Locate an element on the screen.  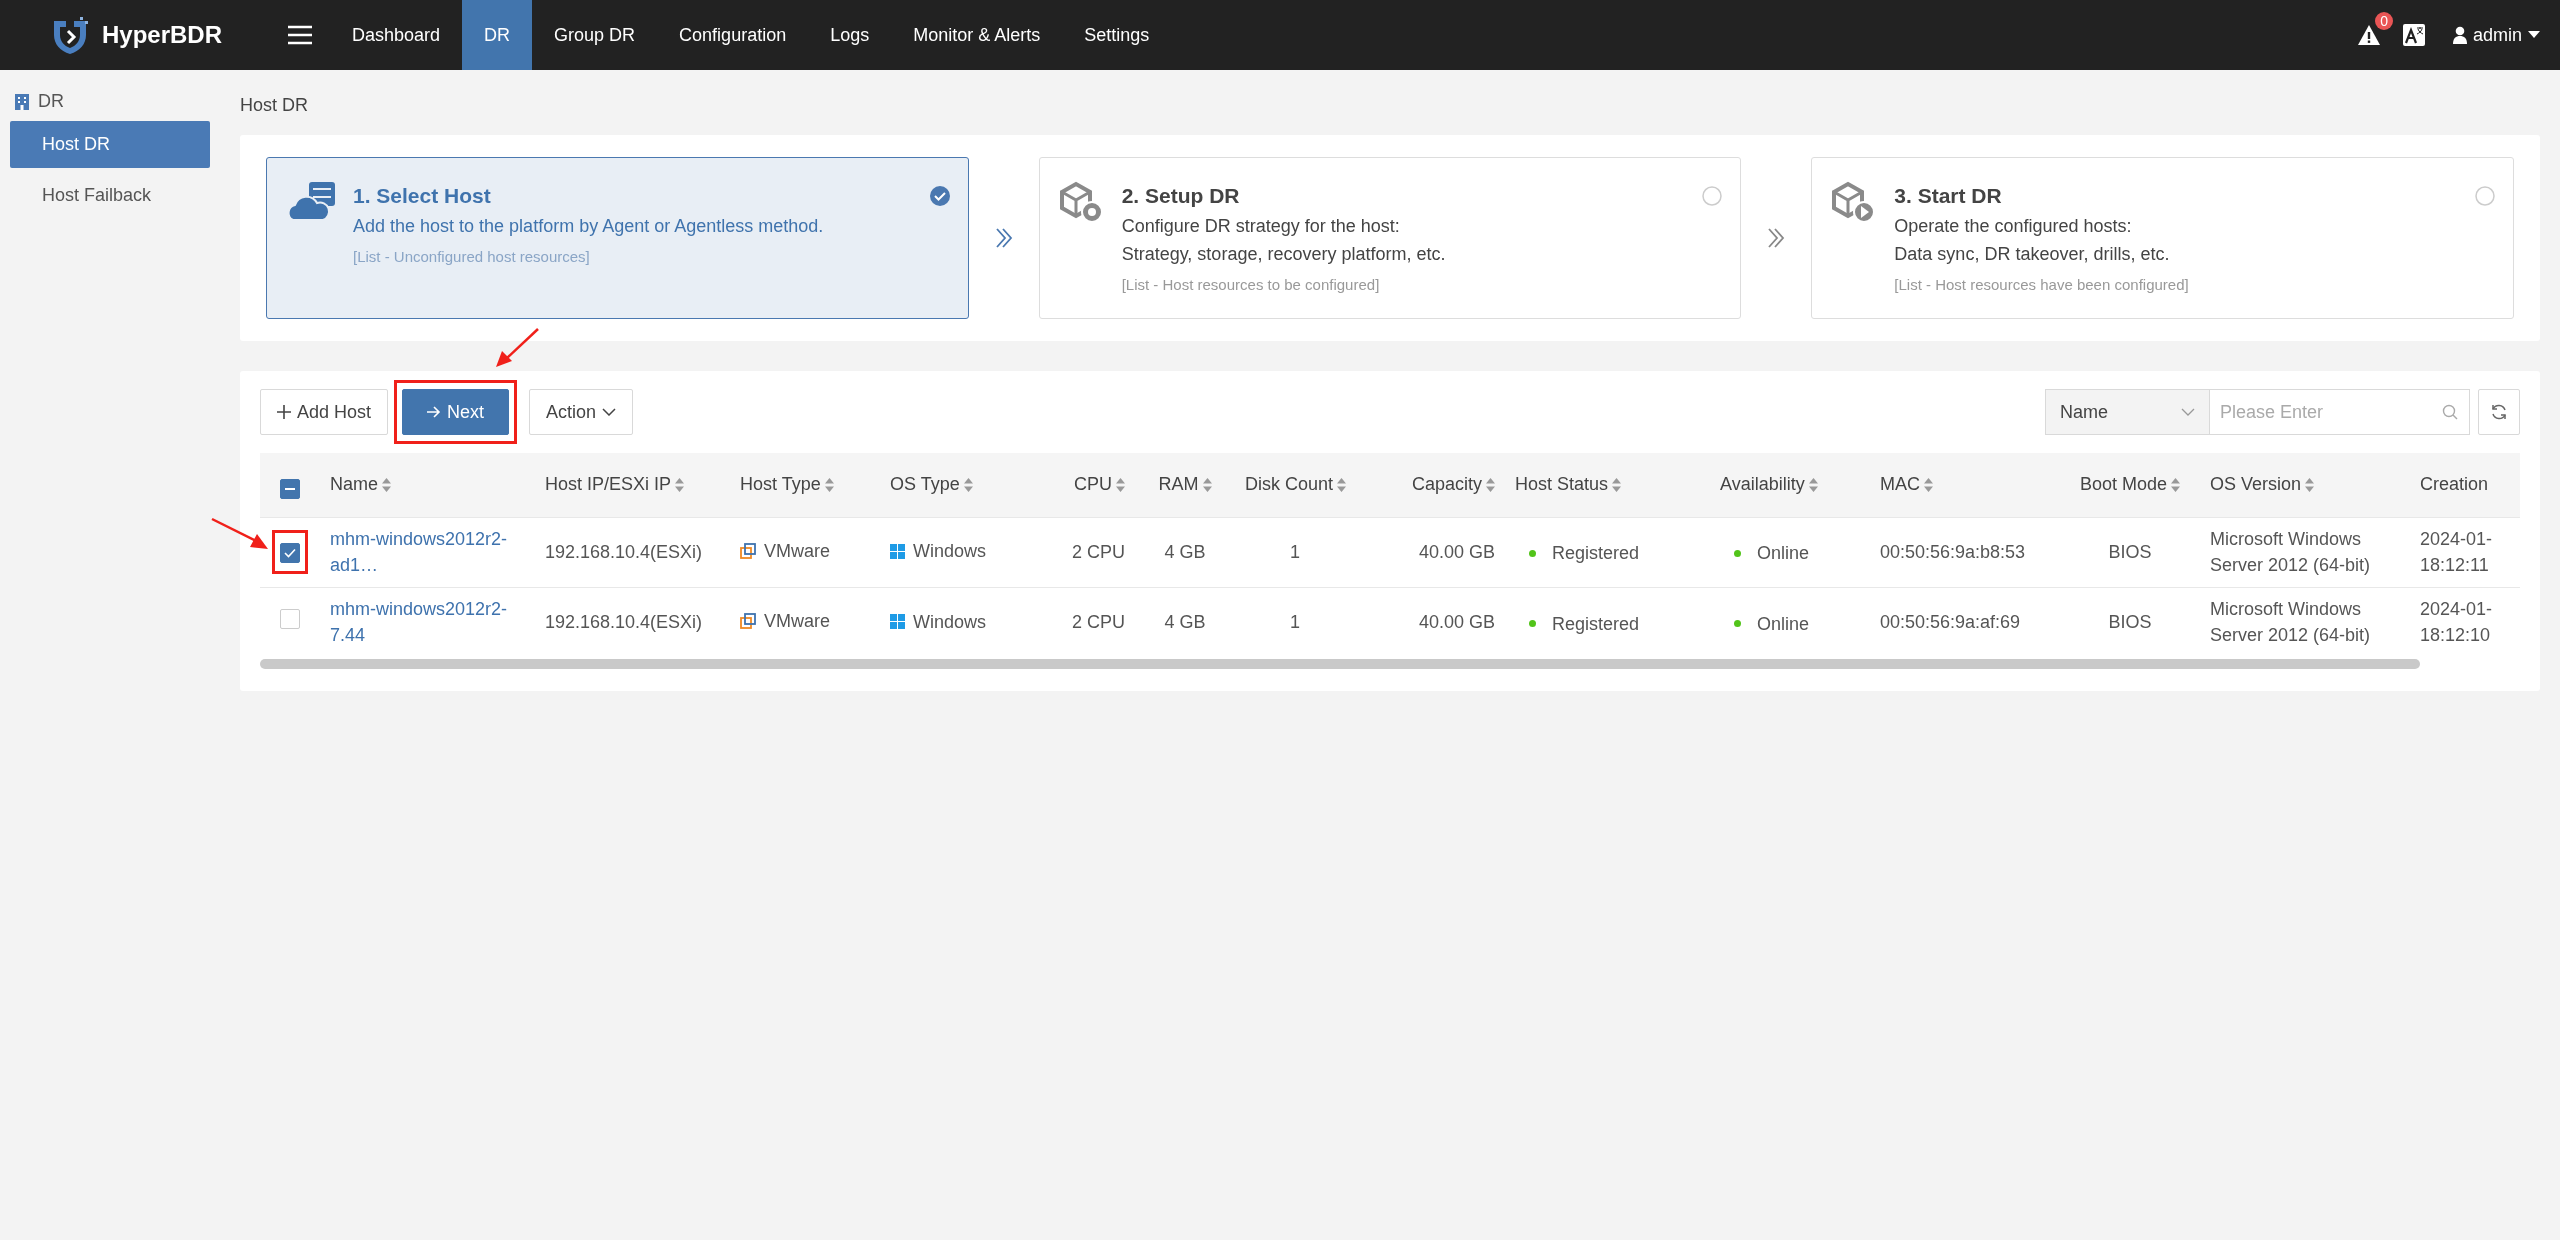
step-title: 3. Start DR is located at coordinates (1948, 196).